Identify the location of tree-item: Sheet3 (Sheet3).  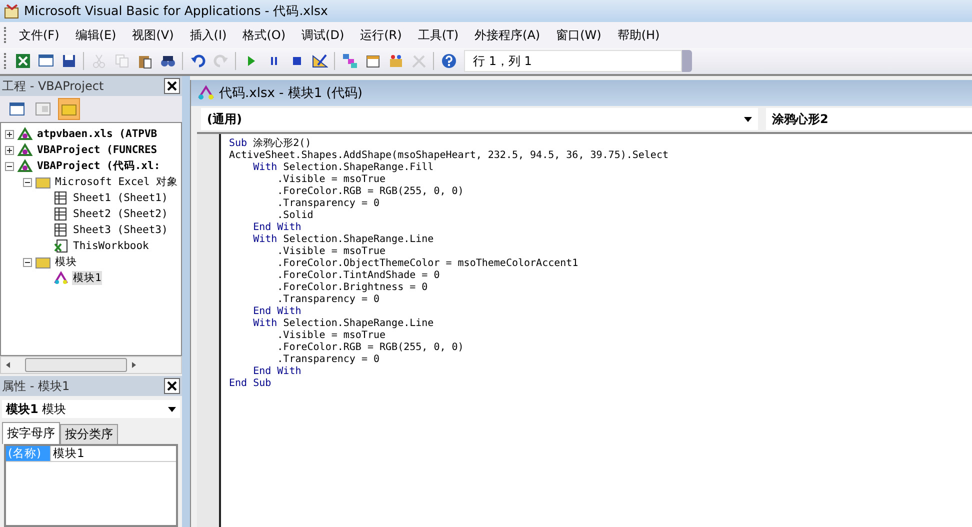
(120, 230).